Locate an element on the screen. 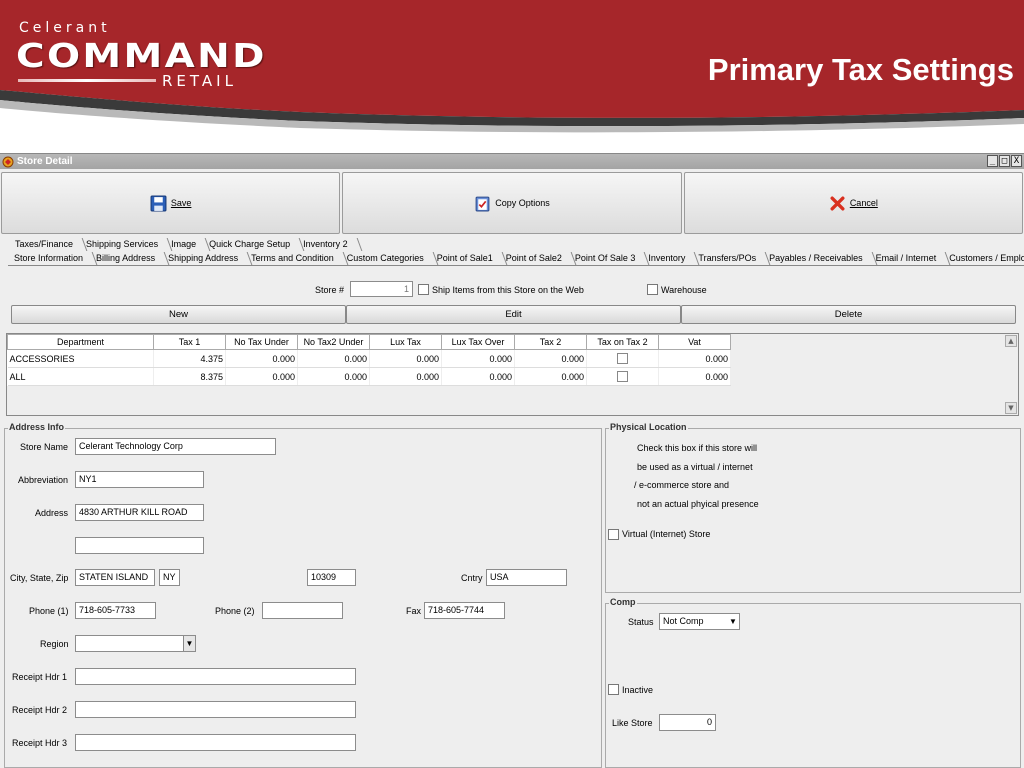 Image resolution: width=1024 pixels, height=768 pixels. cell-department: ALL is located at coordinates (80, 376).